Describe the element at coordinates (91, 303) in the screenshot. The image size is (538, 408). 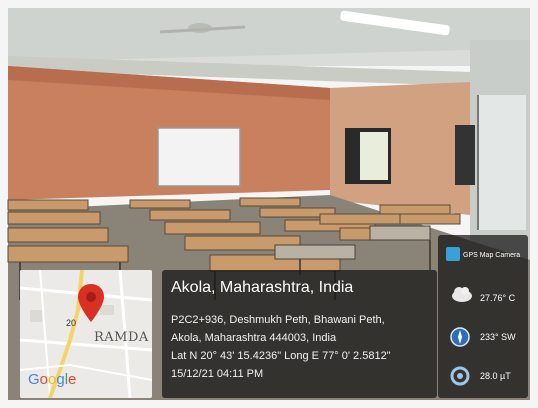
I see `map-pin-icon` at that location.